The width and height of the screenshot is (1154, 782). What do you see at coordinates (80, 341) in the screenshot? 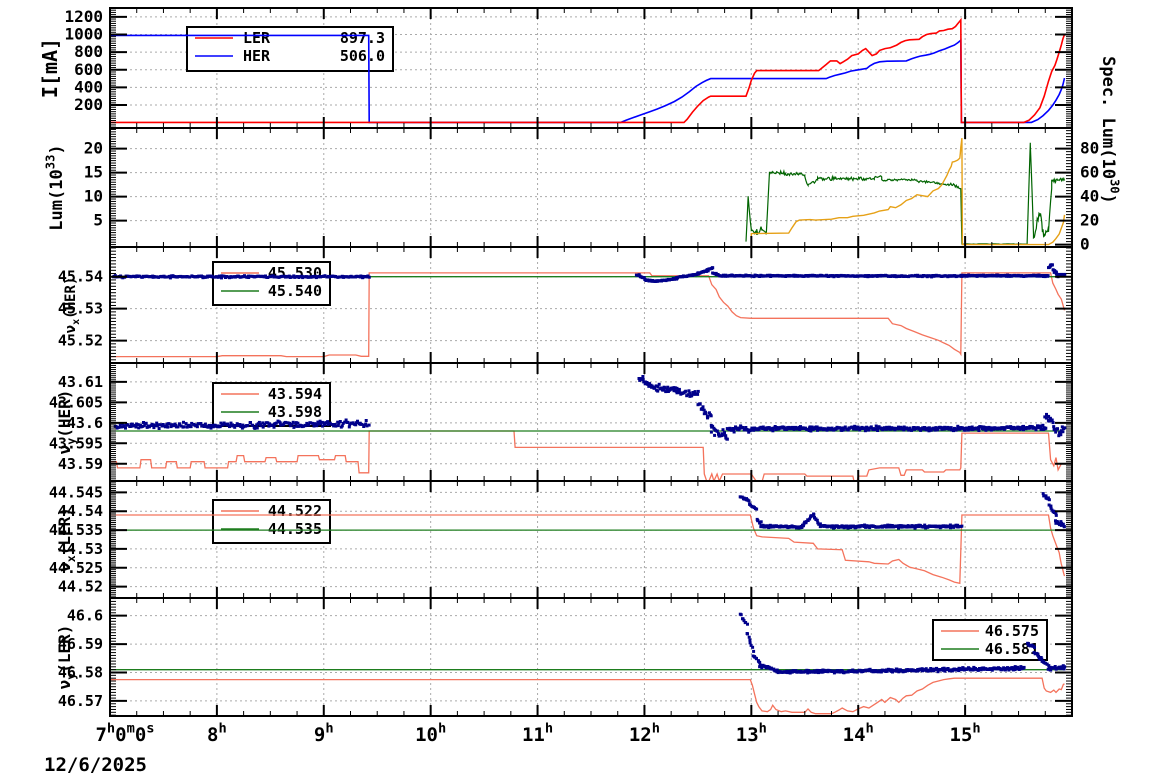
I see `y-tick-label: 45.52` at bounding box center [80, 341].